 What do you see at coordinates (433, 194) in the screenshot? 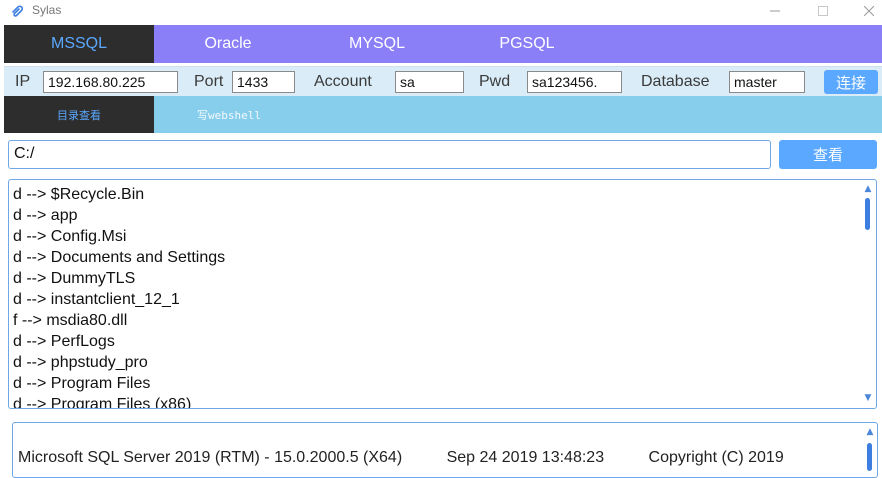
I see `list-item: d --> $Recycle.Bin` at bounding box center [433, 194].